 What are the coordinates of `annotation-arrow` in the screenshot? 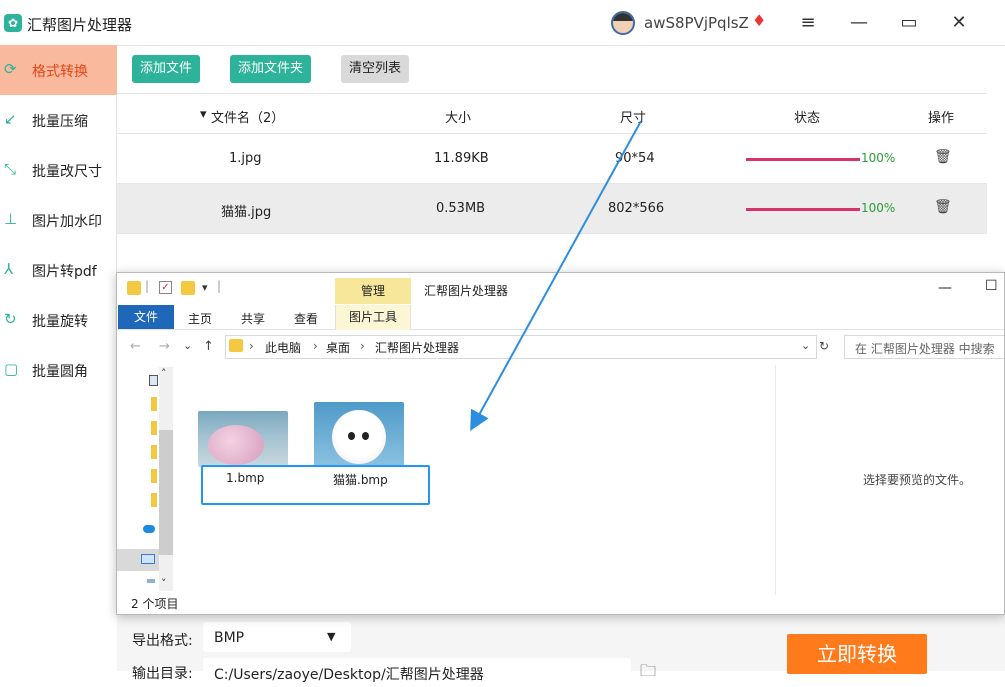 It's located at (556, 276).